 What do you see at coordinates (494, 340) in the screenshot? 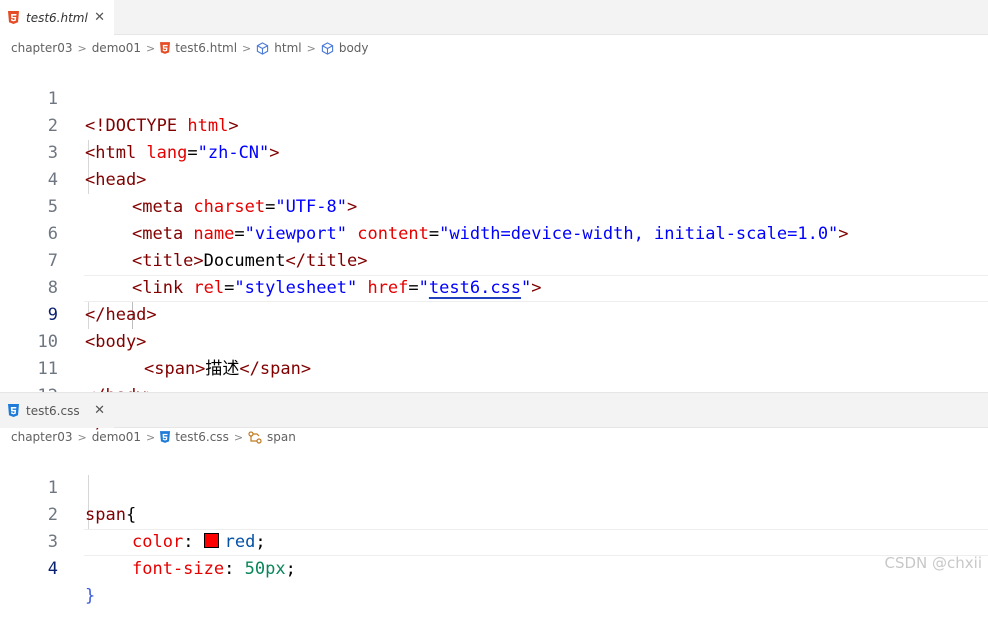
I see `code-line: 10 <span>描述</span>` at bounding box center [494, 340].